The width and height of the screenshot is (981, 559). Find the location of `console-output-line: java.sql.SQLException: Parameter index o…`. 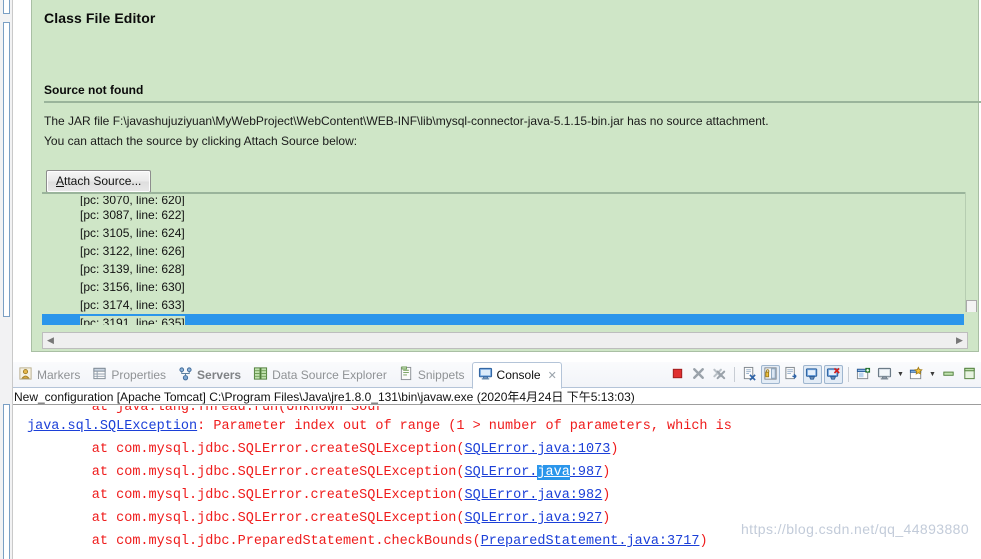

console-output-line: java.sql.SQLException: Parameter index o… is located at coordinates (504, 426).